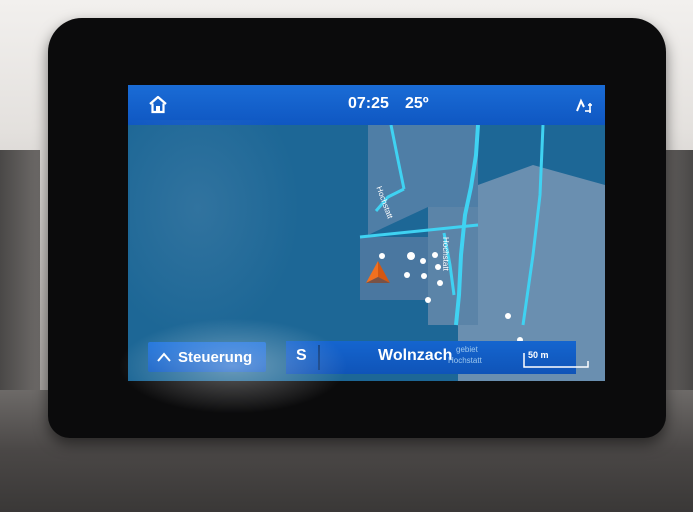  I want to click on steuerung-button: Steuerung, so click(207, 357).